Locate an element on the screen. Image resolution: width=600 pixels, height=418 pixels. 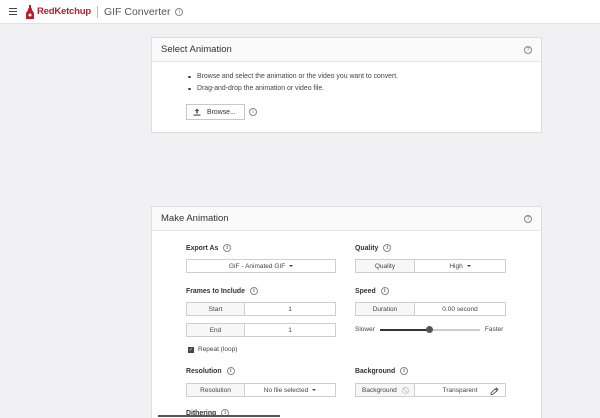
eyedropper-icon is located at coordinates (494, 391).